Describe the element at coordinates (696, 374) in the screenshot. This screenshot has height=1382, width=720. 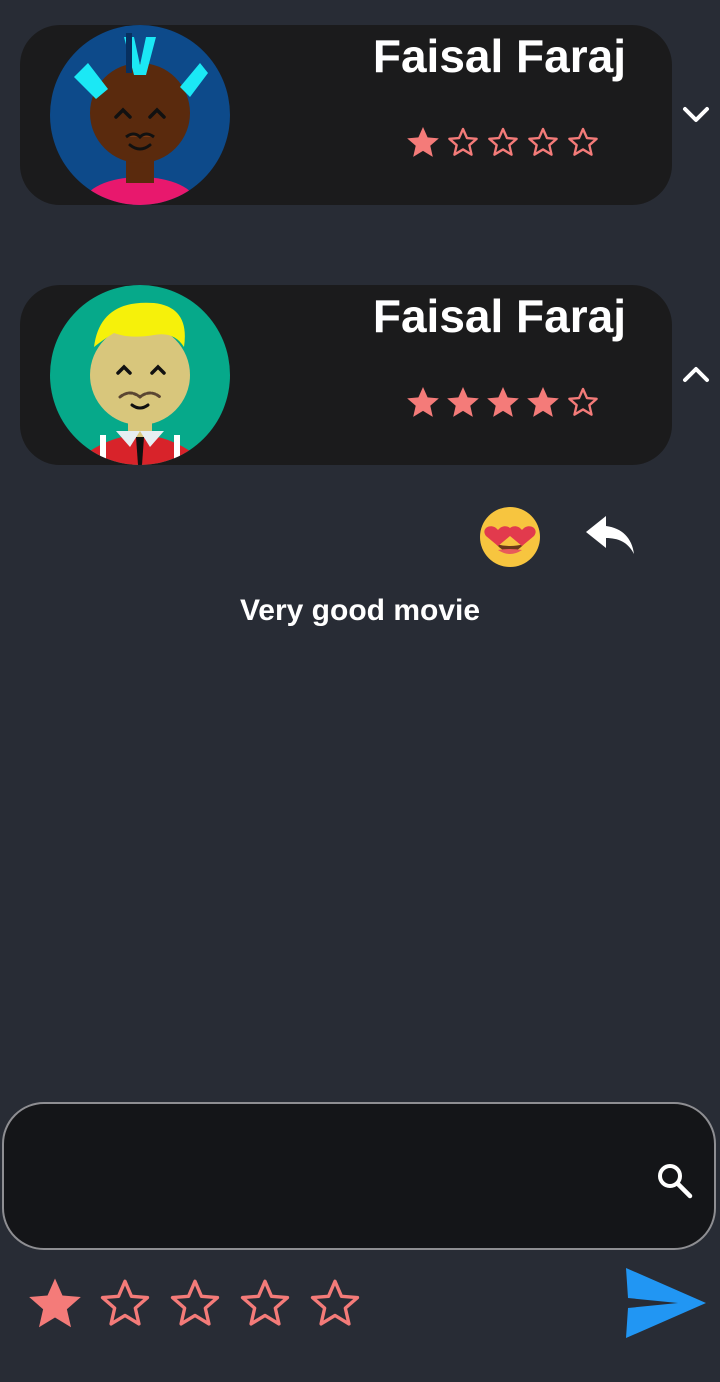
I see `chevron-up-icon` at that location.